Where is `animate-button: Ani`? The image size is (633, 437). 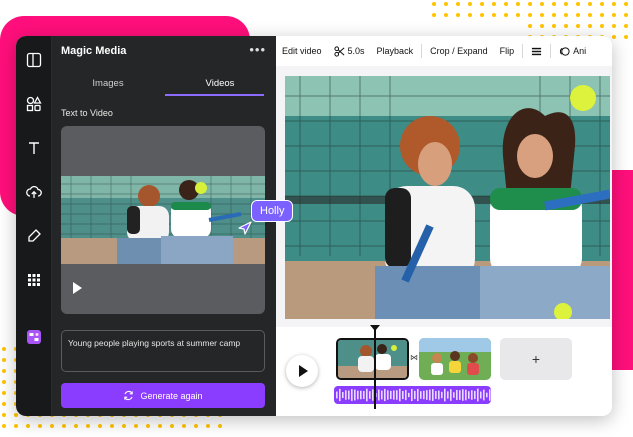 animate-button: Ani is located at coordinates (572, 51).